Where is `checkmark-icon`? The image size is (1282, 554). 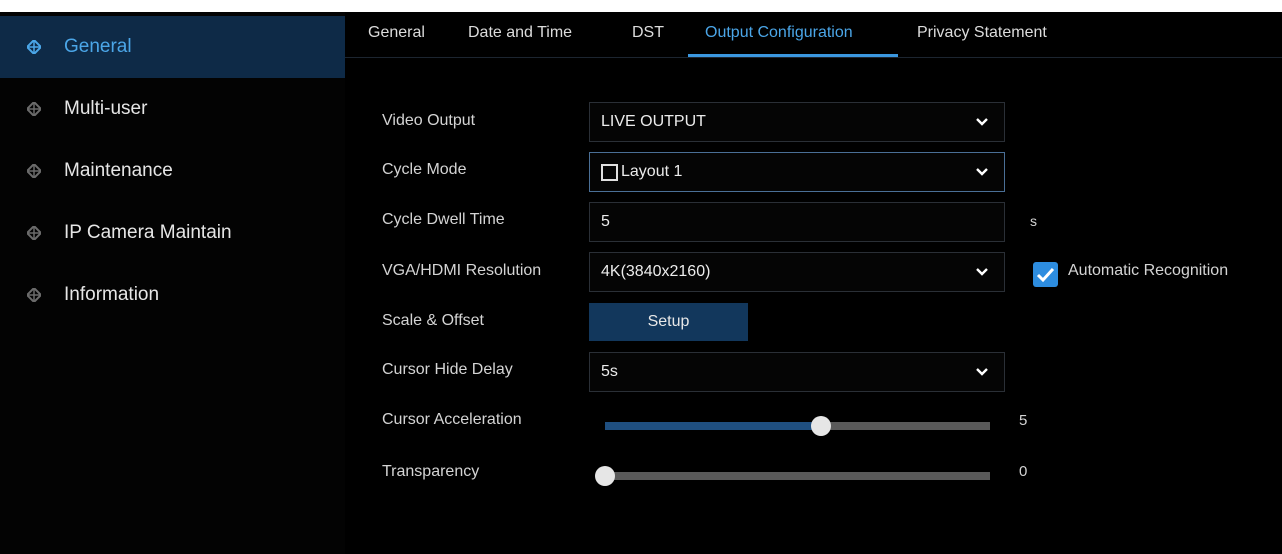 checkmark-icon is located at coordinates (1045, 275).